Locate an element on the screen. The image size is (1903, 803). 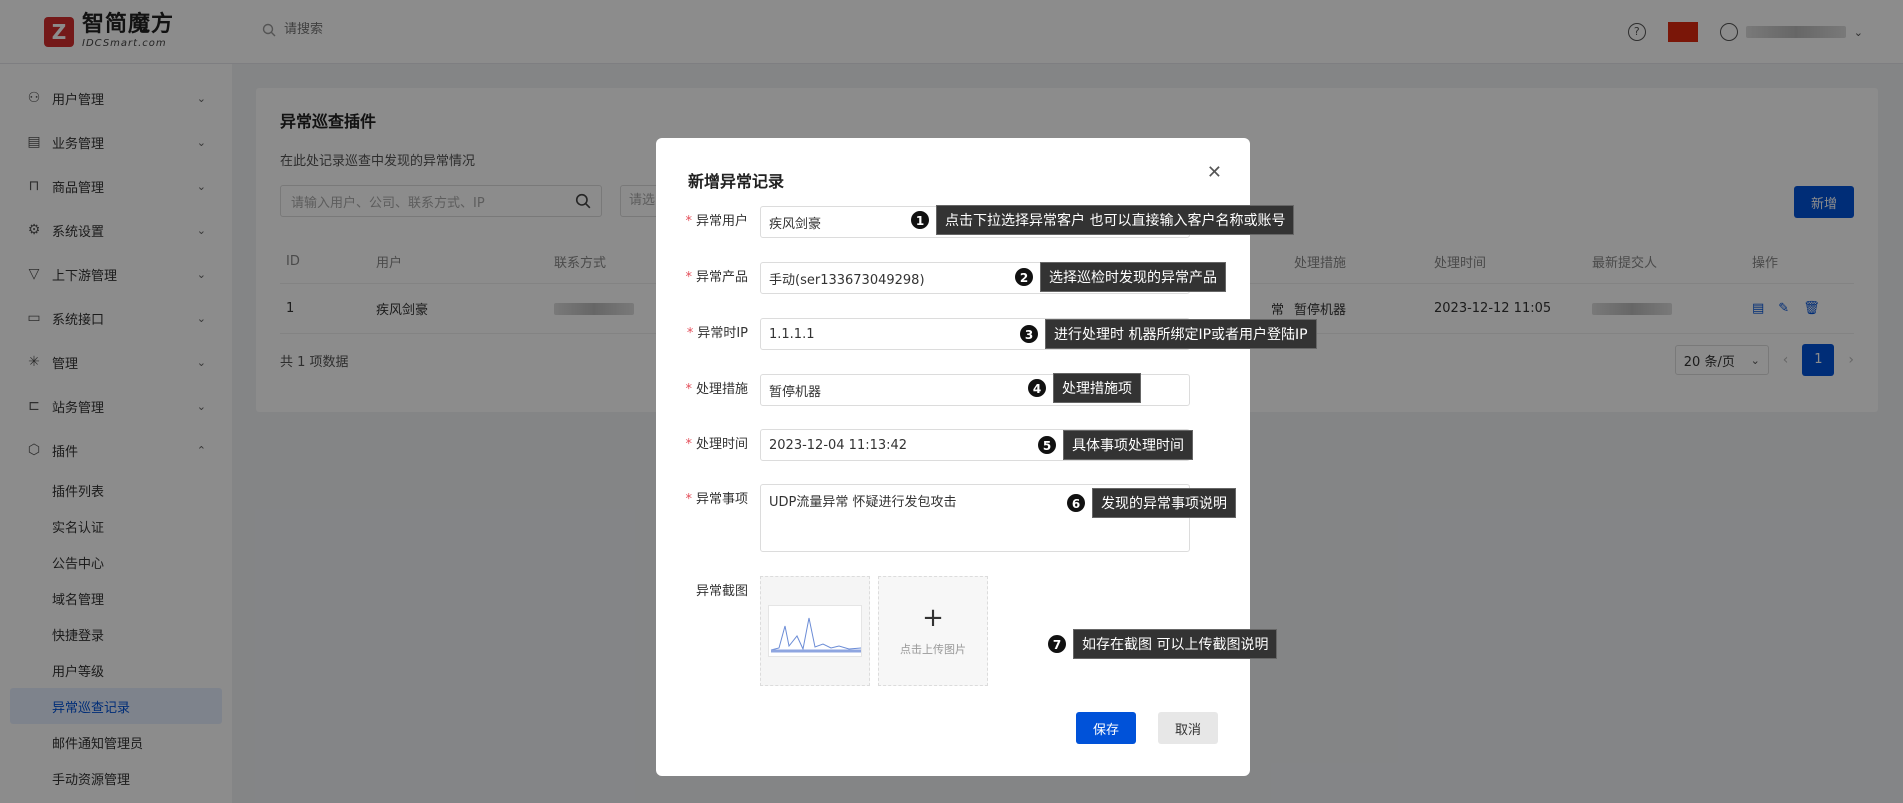
callout-1: 1 点击下拉选择异常客户 也可以直接输入客户名称或账号 is located at coordinates (1102, 220).